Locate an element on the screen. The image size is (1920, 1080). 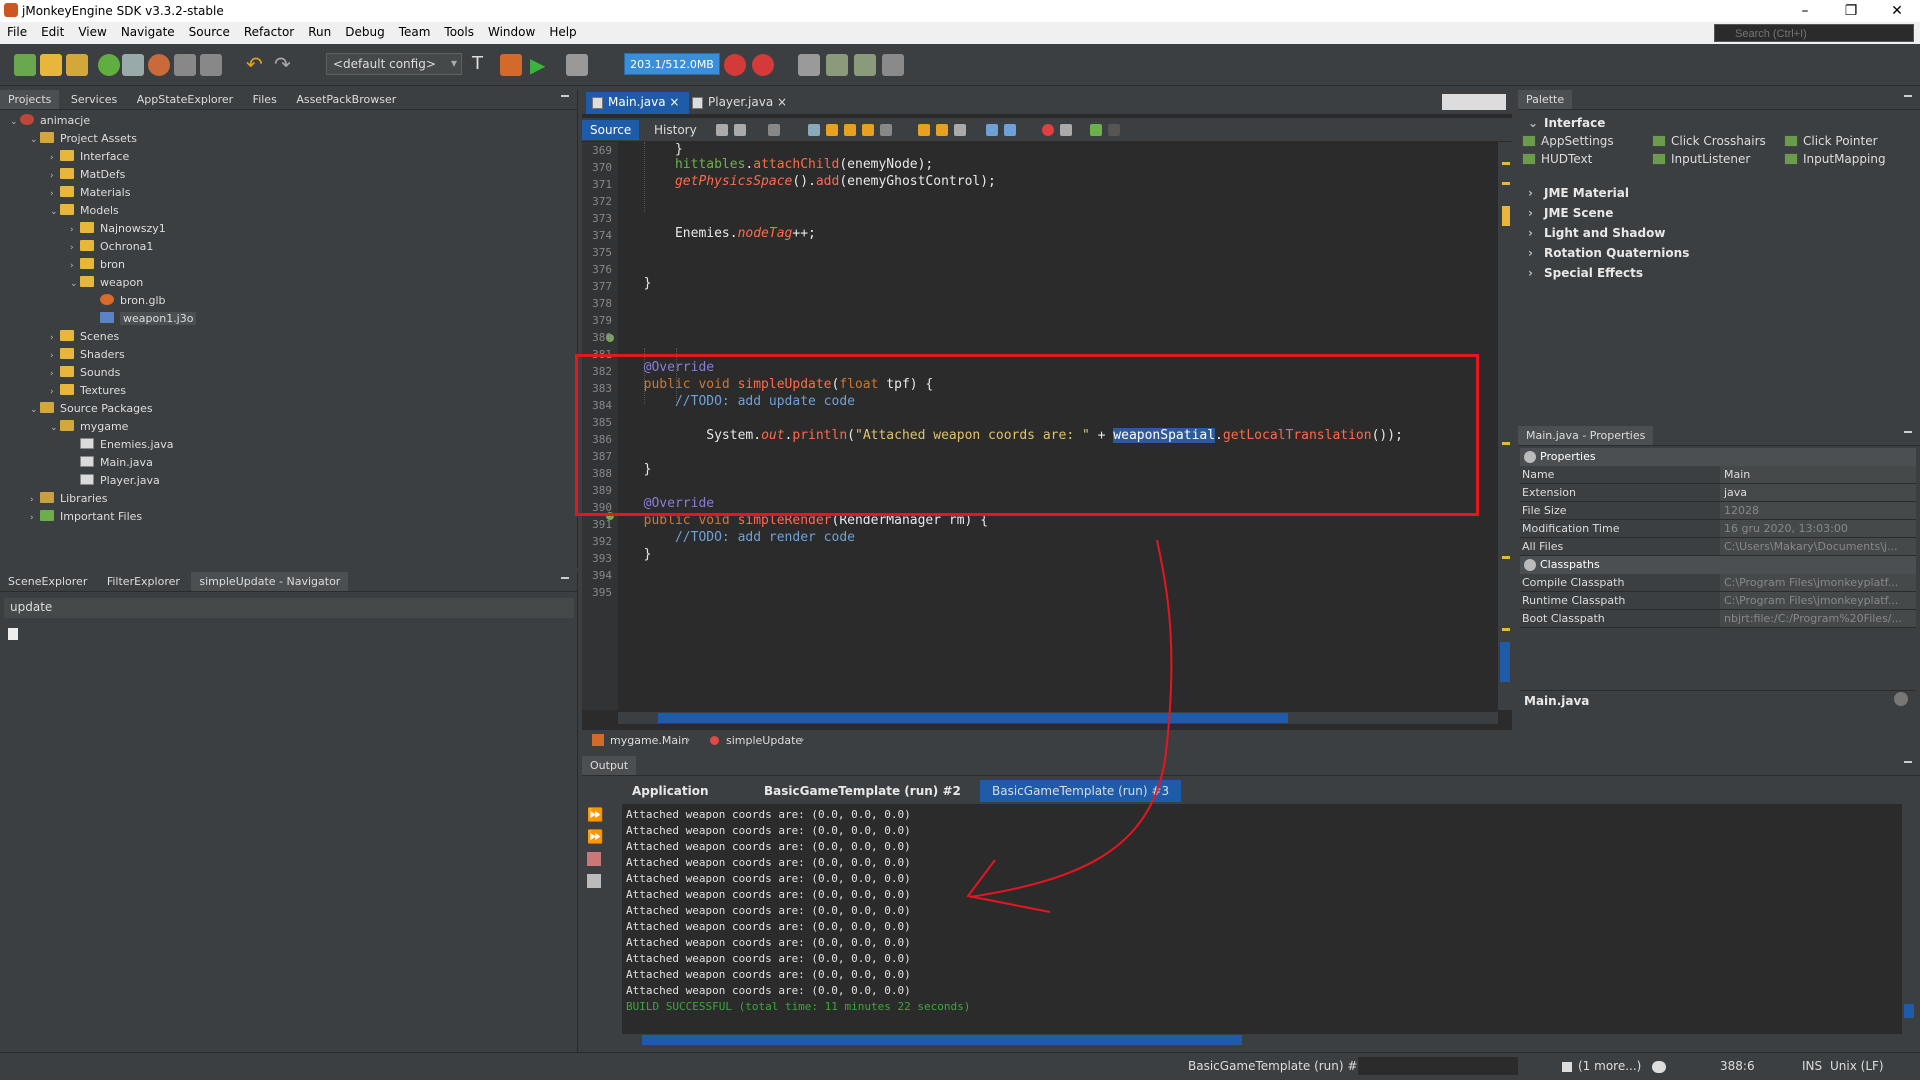
toggle-highlight-icon is located at coordinates (868, 130).